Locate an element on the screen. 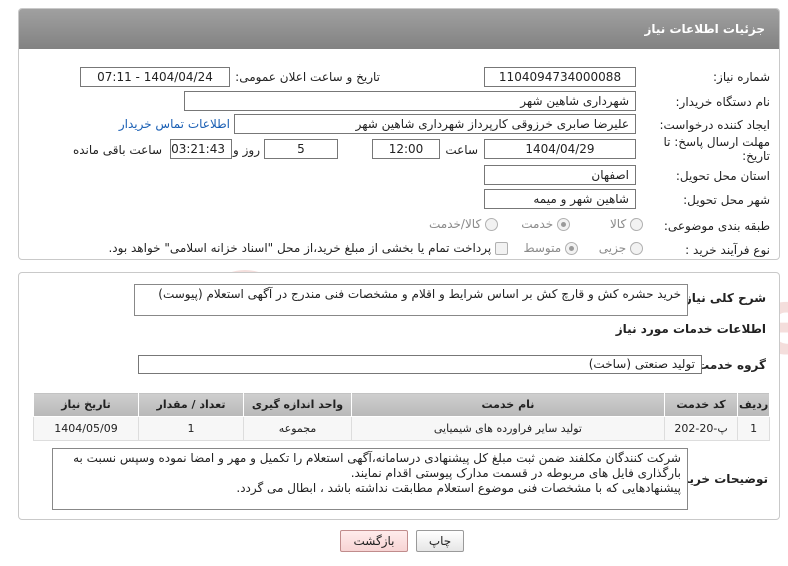 This screenshot has width=788, height=566. service-group-label: گروه خدمت: is located at coordinates (729, 365).